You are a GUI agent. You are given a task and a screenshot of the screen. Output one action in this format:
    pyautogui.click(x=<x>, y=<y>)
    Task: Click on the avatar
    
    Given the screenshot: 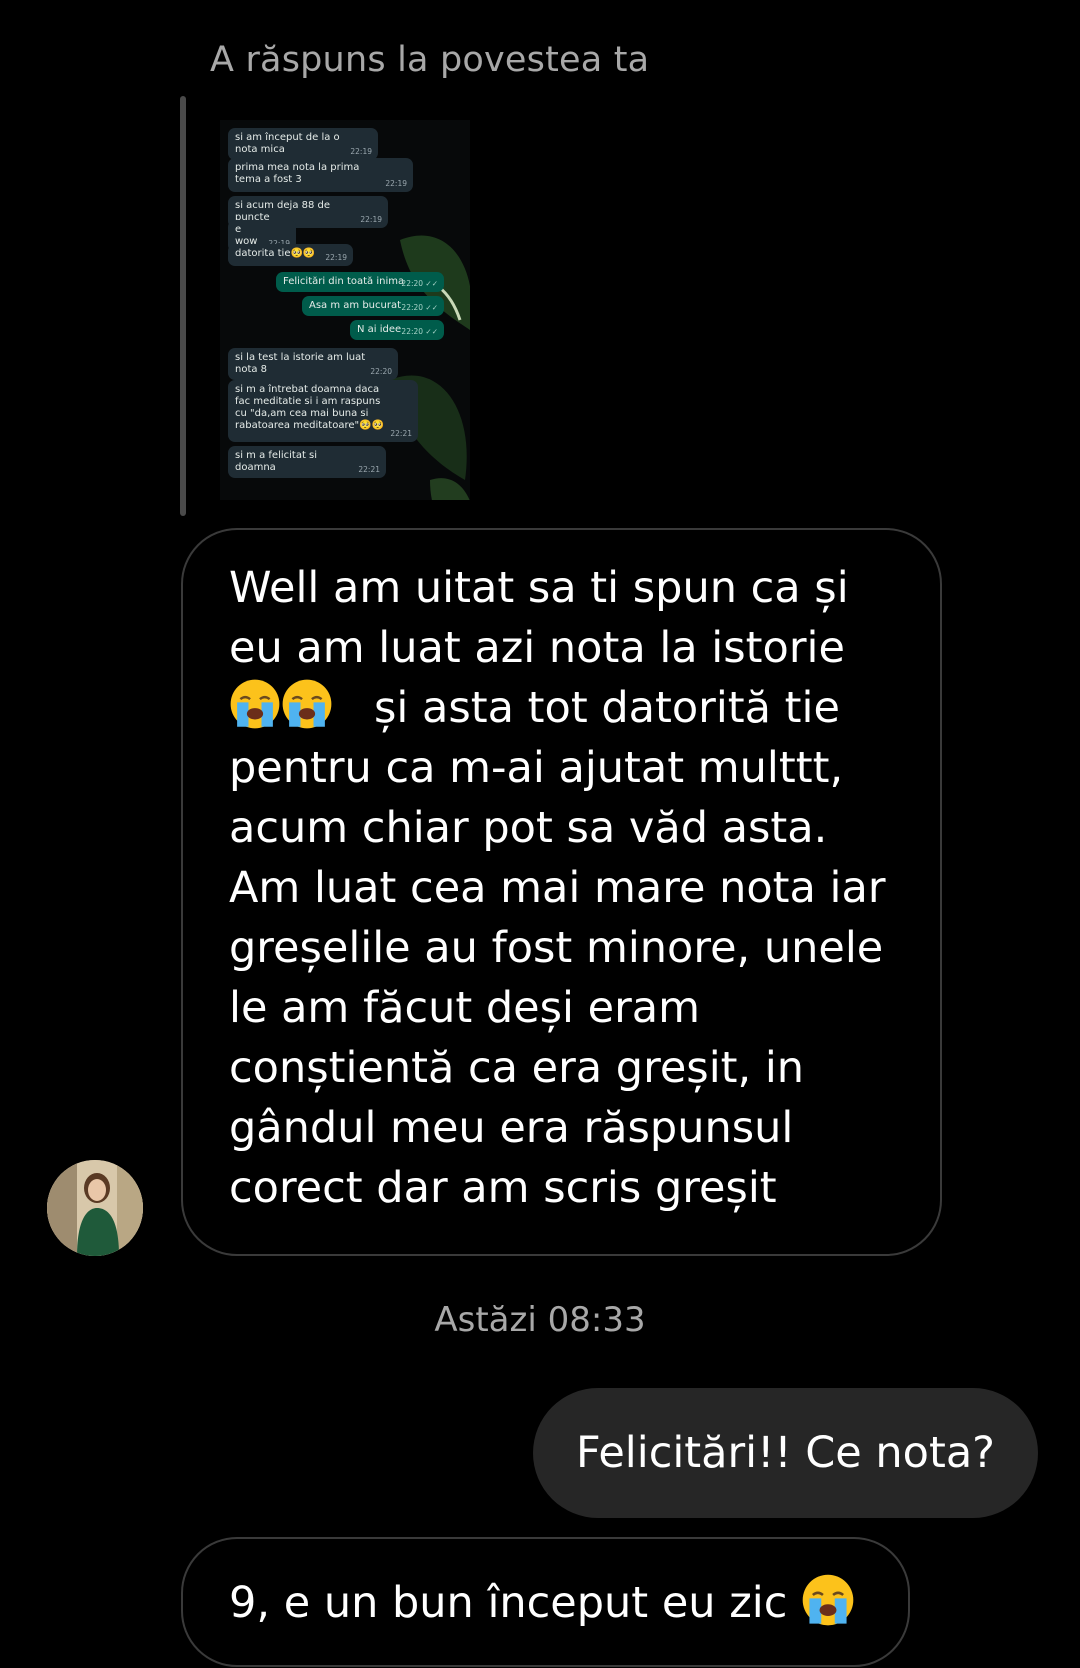 What is the action you would take?
    pyautogui.click(x=95, y=1208)
    